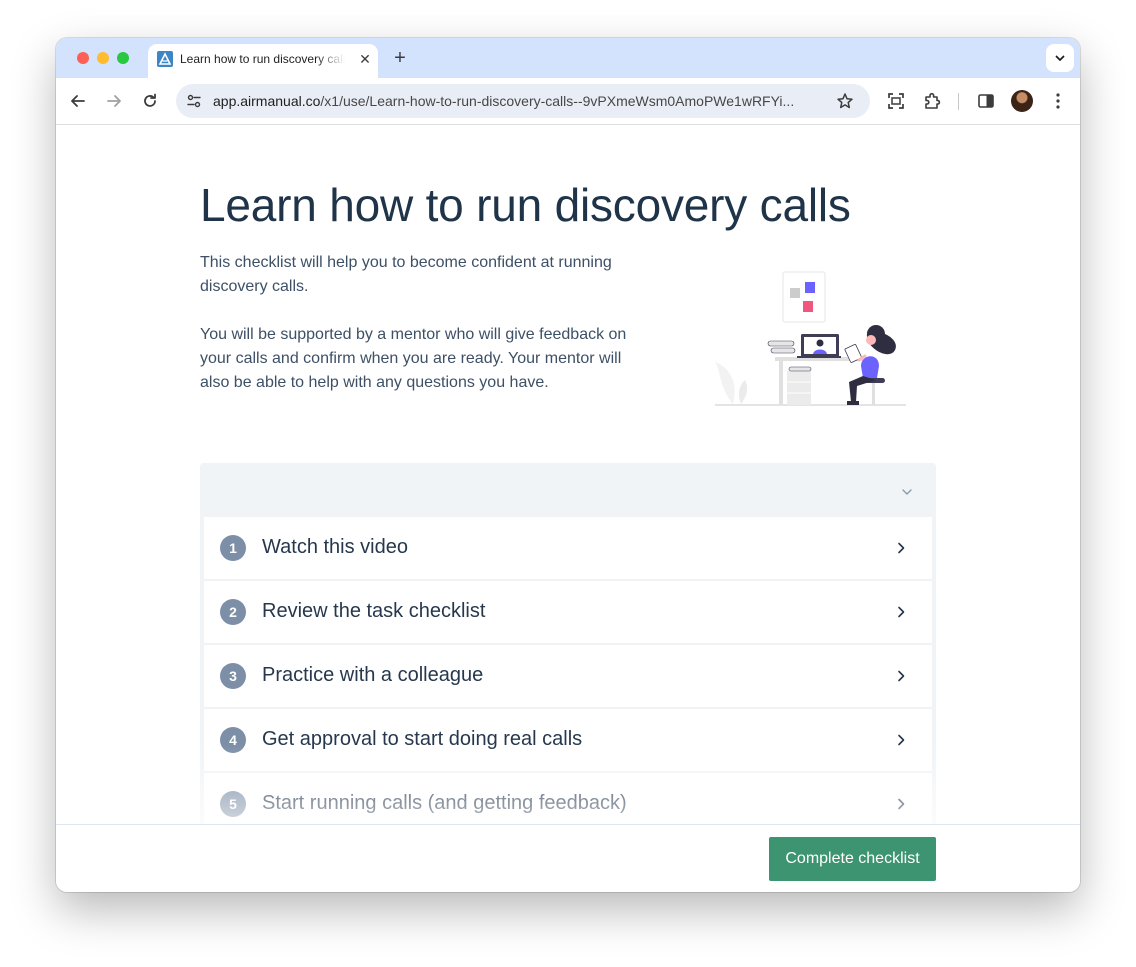  What do you see at coordinates (932, 101) in the screenshot?
I see `puzzle-icon` at bounding box center [932, 101].